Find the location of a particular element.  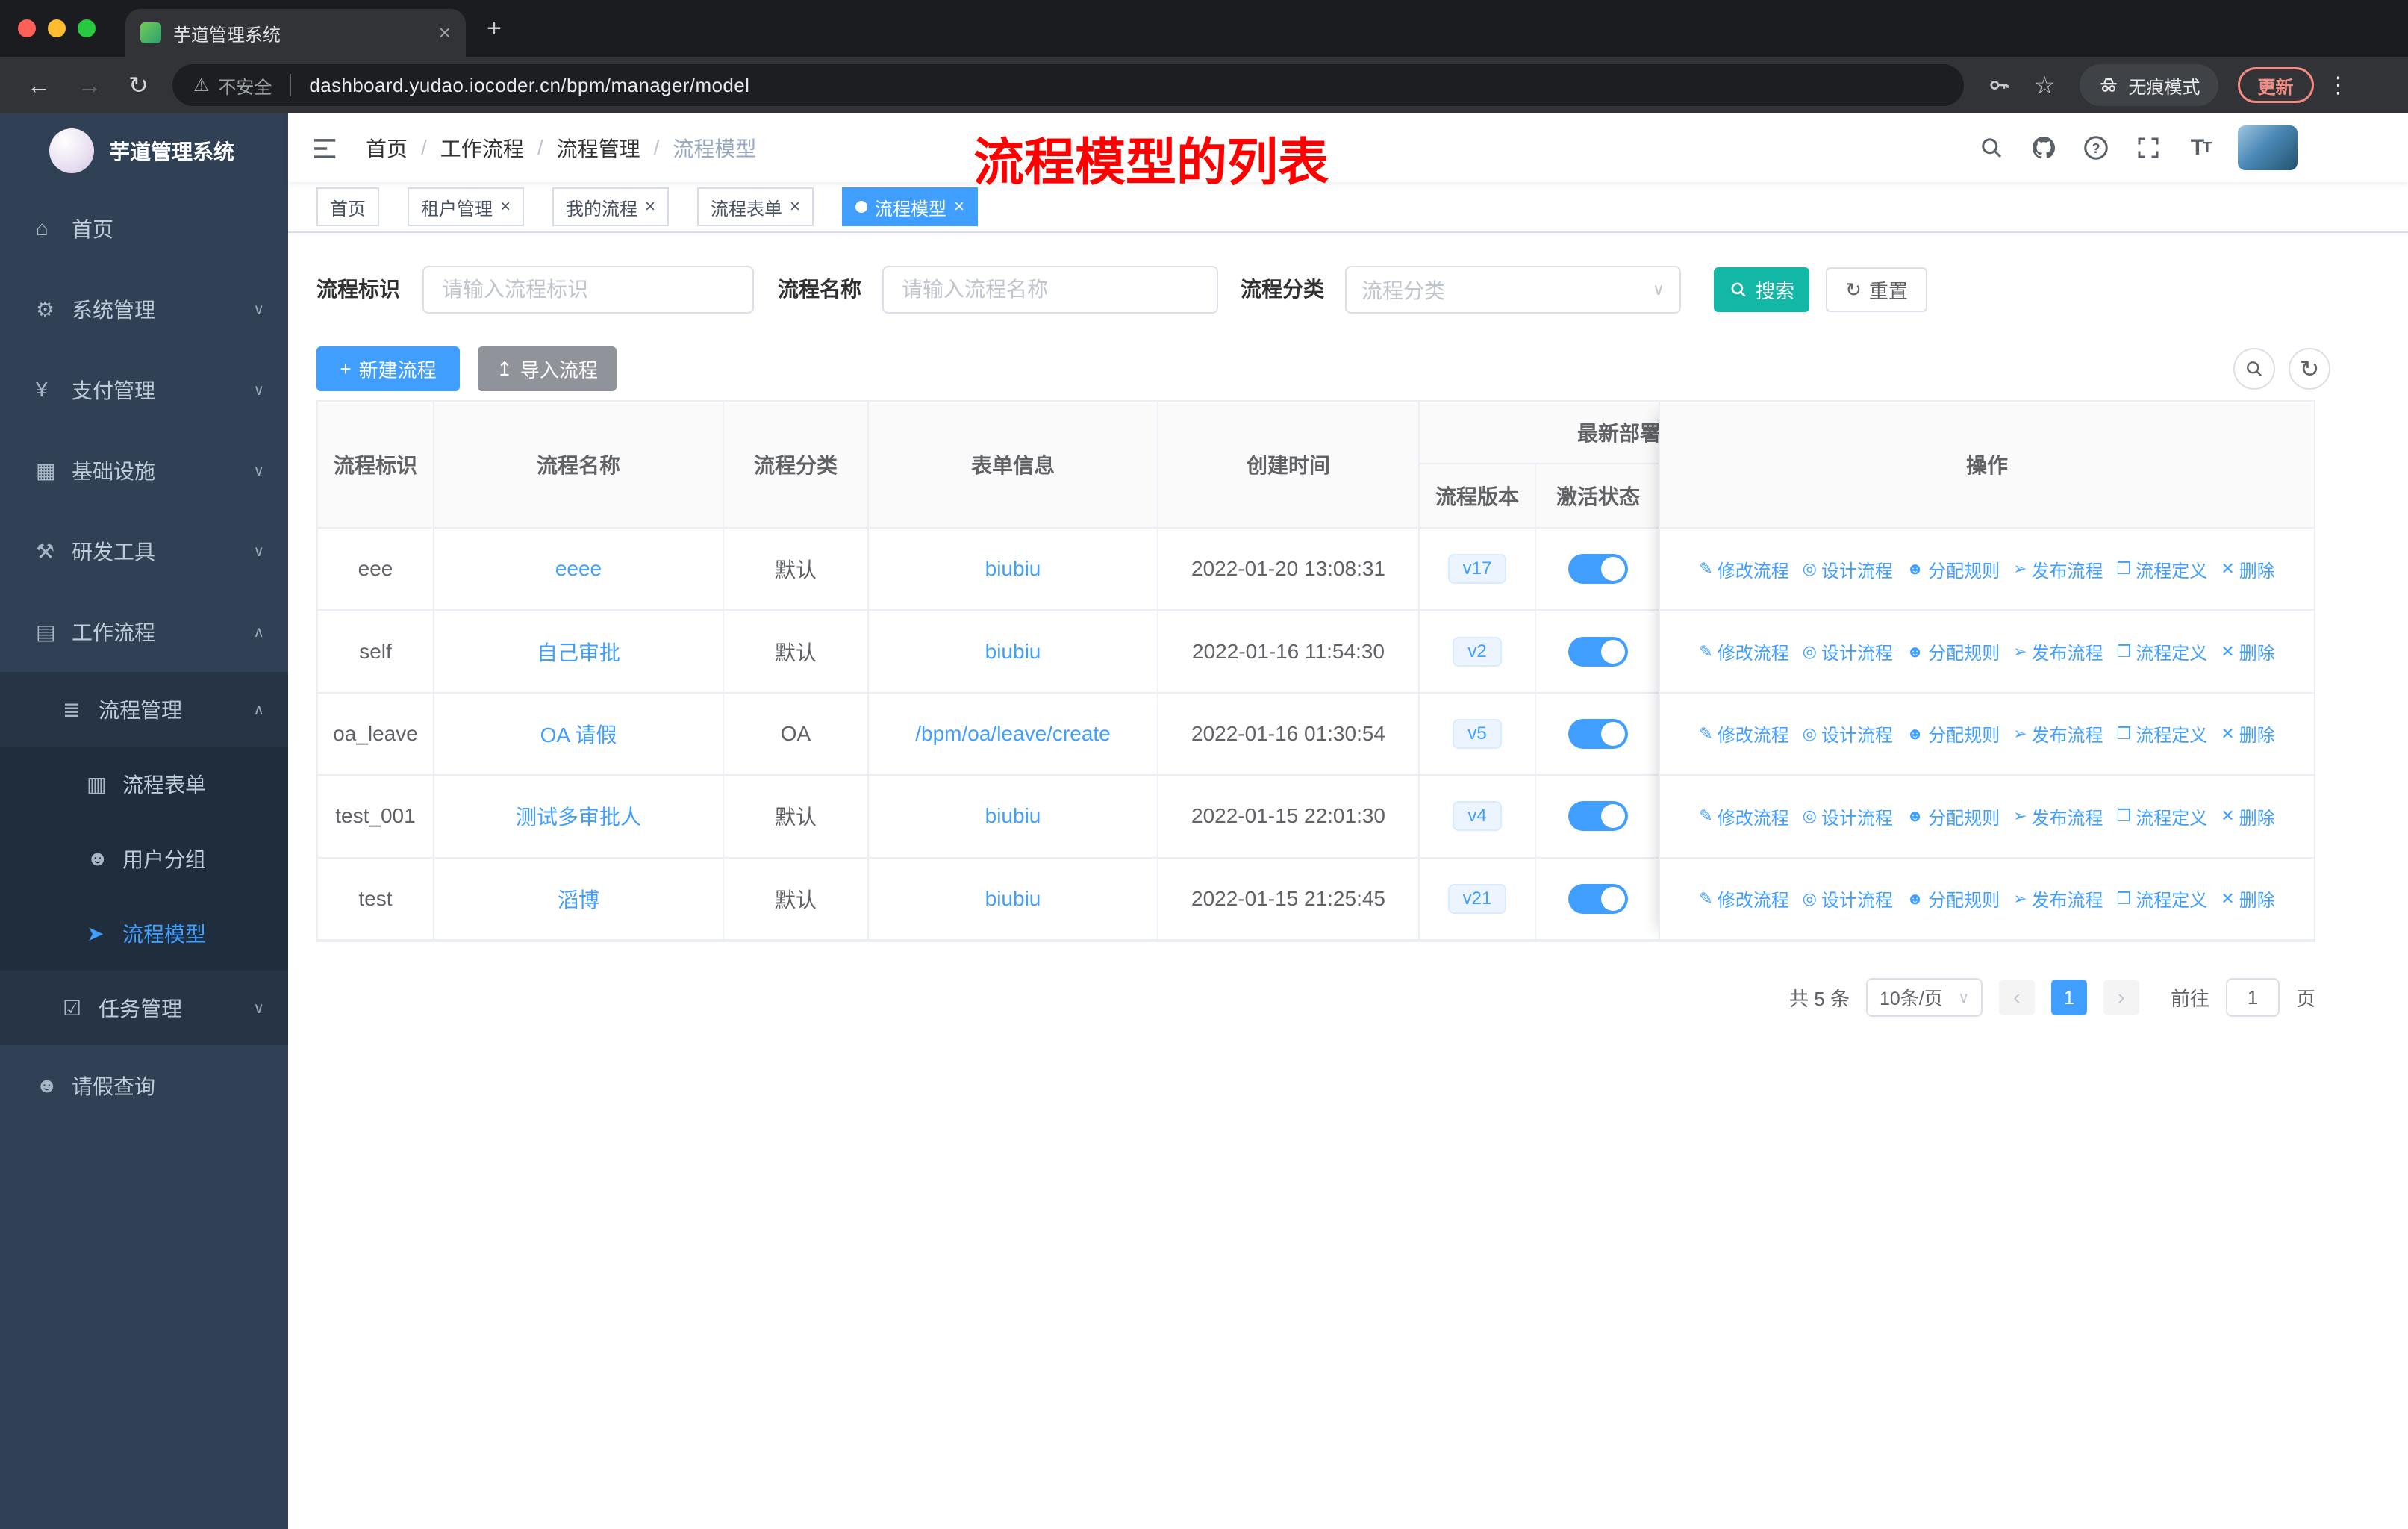

tag-3: 流程表单 × is located at coordinates (755, 207).